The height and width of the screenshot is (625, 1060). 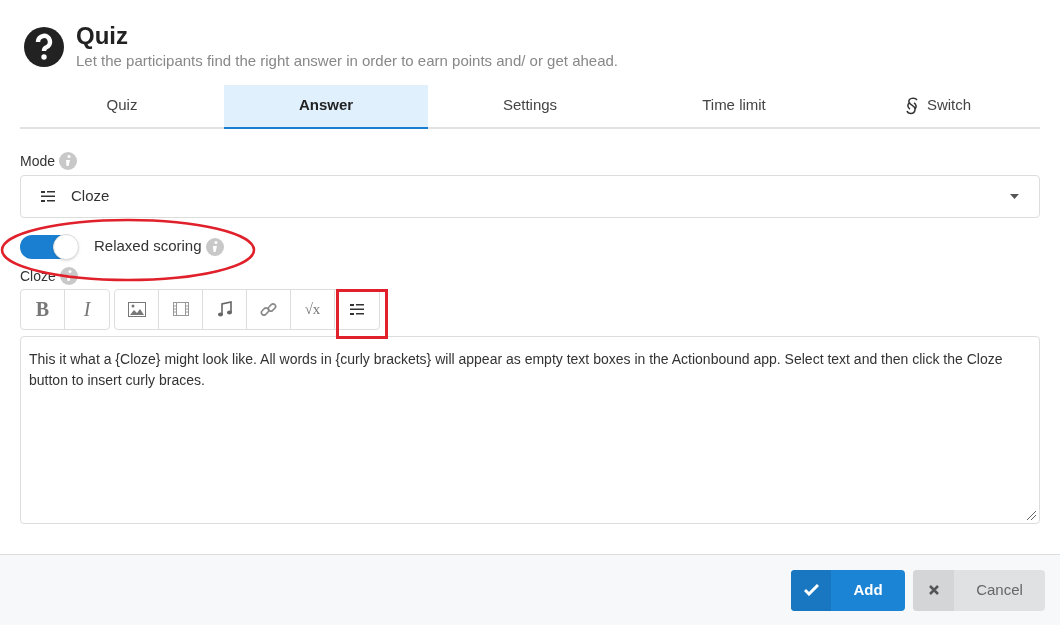 What do you see at coordinates (811, 590) in the screenshot?
I see `check-icon` at bounding box center [811, 590].